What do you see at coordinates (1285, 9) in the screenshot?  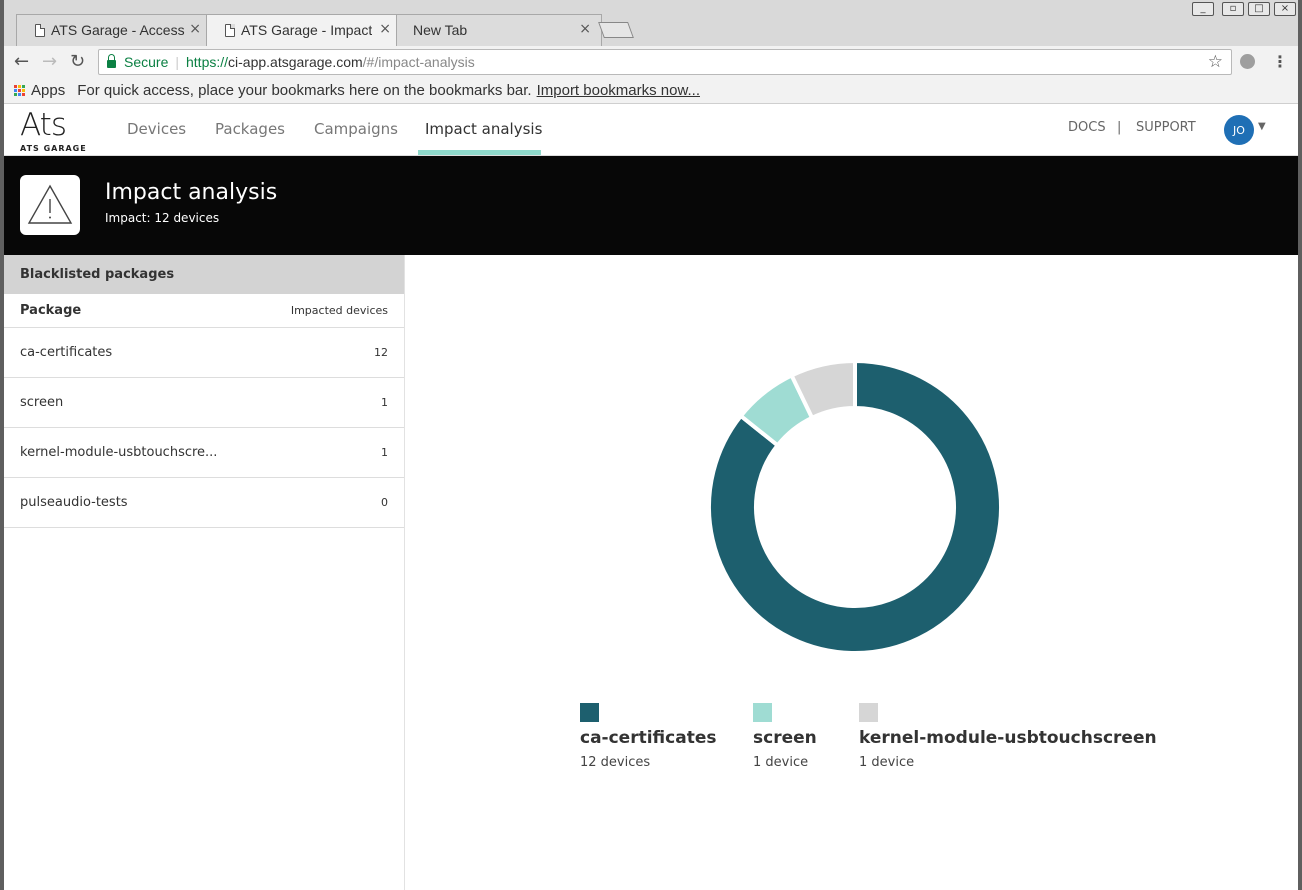 I see `close-window-icon: ×` at bounding box center [1285, 9].